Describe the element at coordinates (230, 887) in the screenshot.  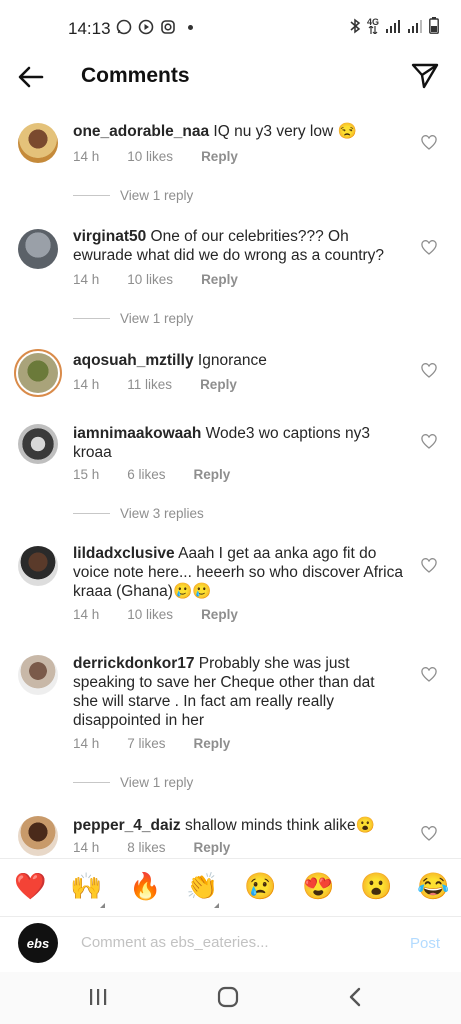
I see `emoji-reactions-bar: ❤️ 🙌 🔥 👏 😢 😍 😮 😂` at that location.